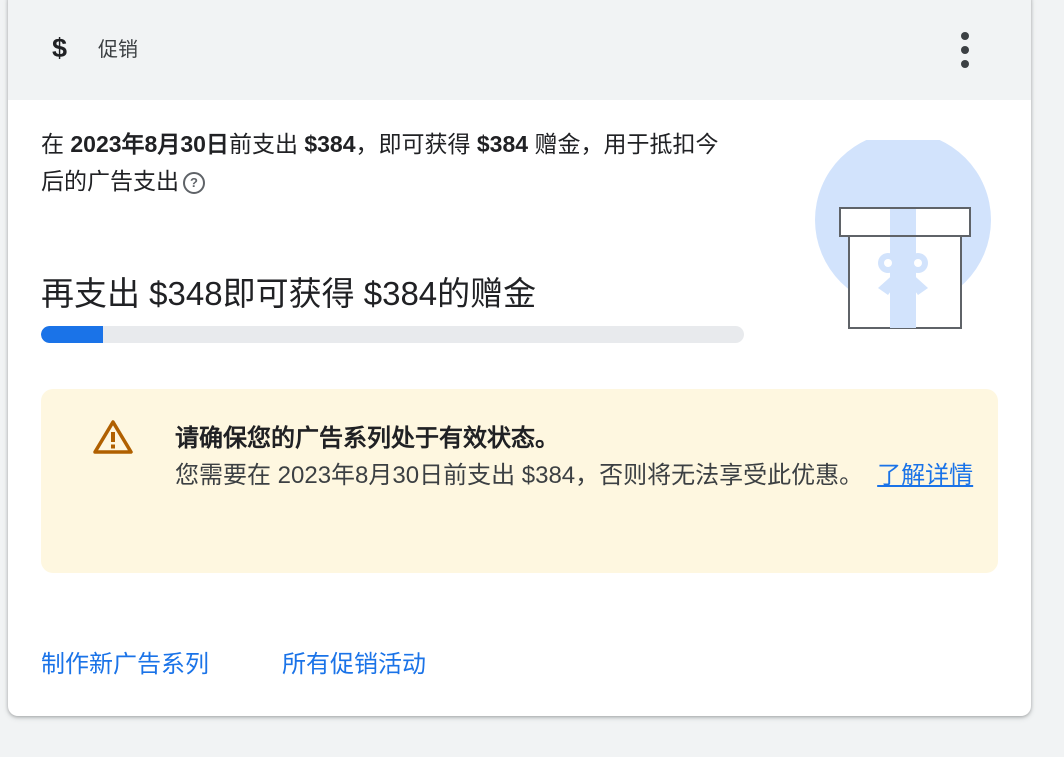 The width and height of the screenshot is (1064, 757). What do you see at coordinates (519, 50) in the screenshot?
I see `card-header: $ 促销` at bounding box center [519, 50].